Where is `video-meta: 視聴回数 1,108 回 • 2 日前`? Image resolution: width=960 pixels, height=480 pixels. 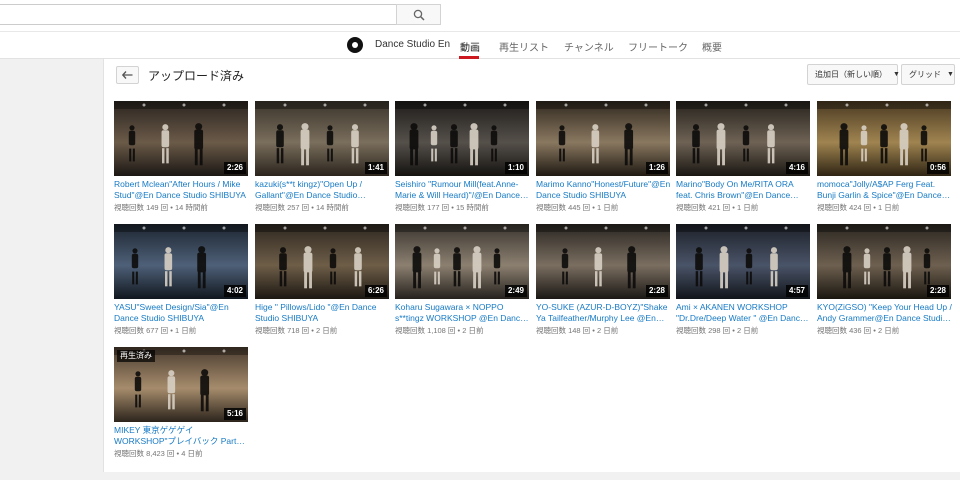
video-meta: 視聴回数 1,108 回 • 2 日前 is located at coordinates (439, 330).